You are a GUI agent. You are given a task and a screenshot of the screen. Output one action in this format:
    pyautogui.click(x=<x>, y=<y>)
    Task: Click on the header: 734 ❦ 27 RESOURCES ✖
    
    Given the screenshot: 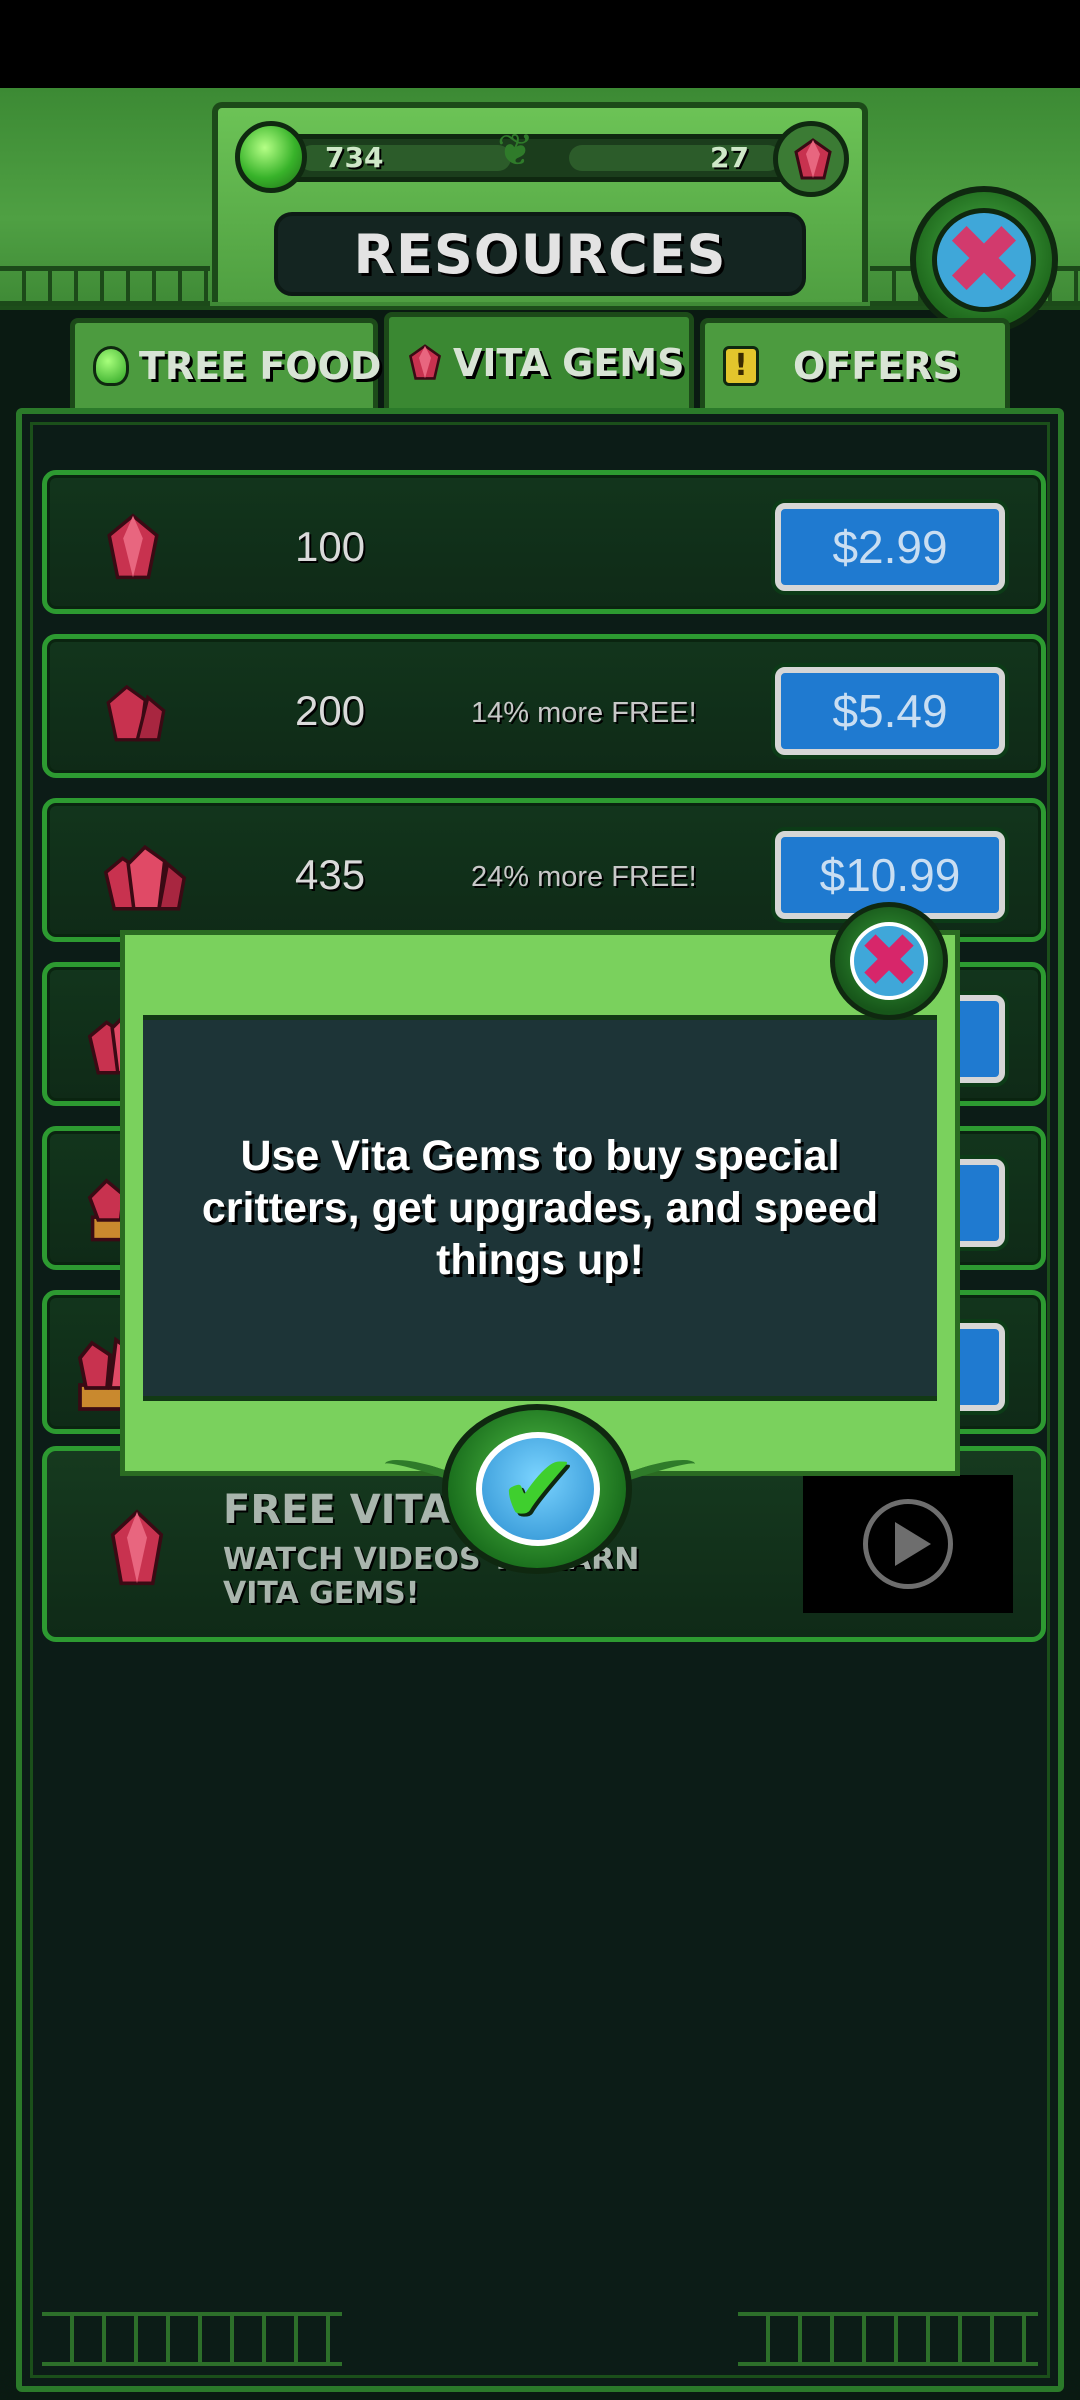 What is the action you would take?
    pyautogui.click(x=540, y=211)
    